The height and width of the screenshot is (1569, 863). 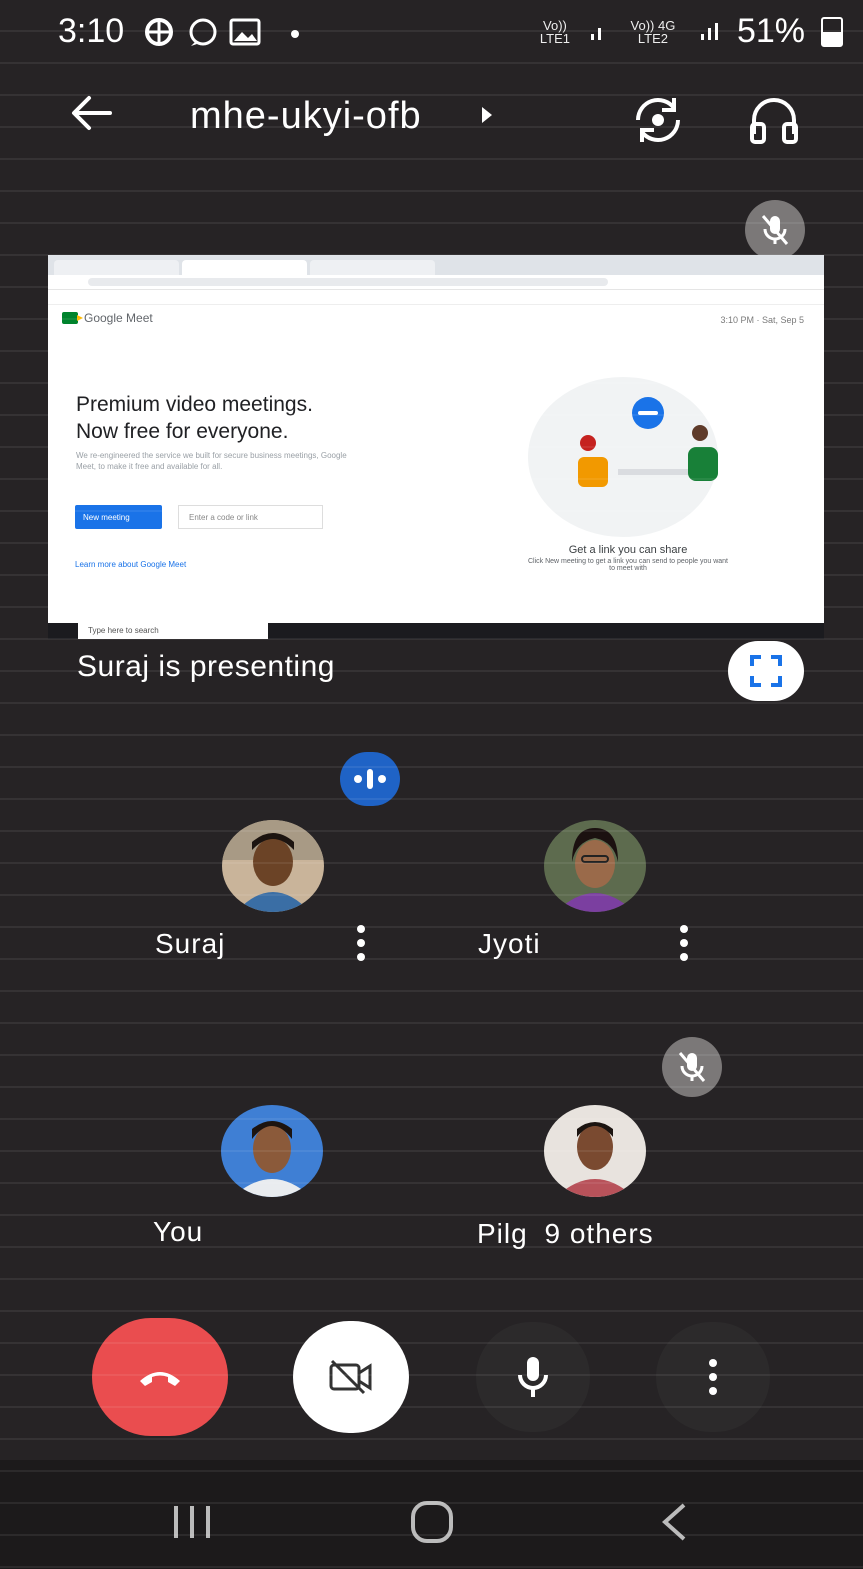 What do you see at coordinates (159, 32) in the screenshot?
I see `grid-app-icon` at bounding box center [159, 32].